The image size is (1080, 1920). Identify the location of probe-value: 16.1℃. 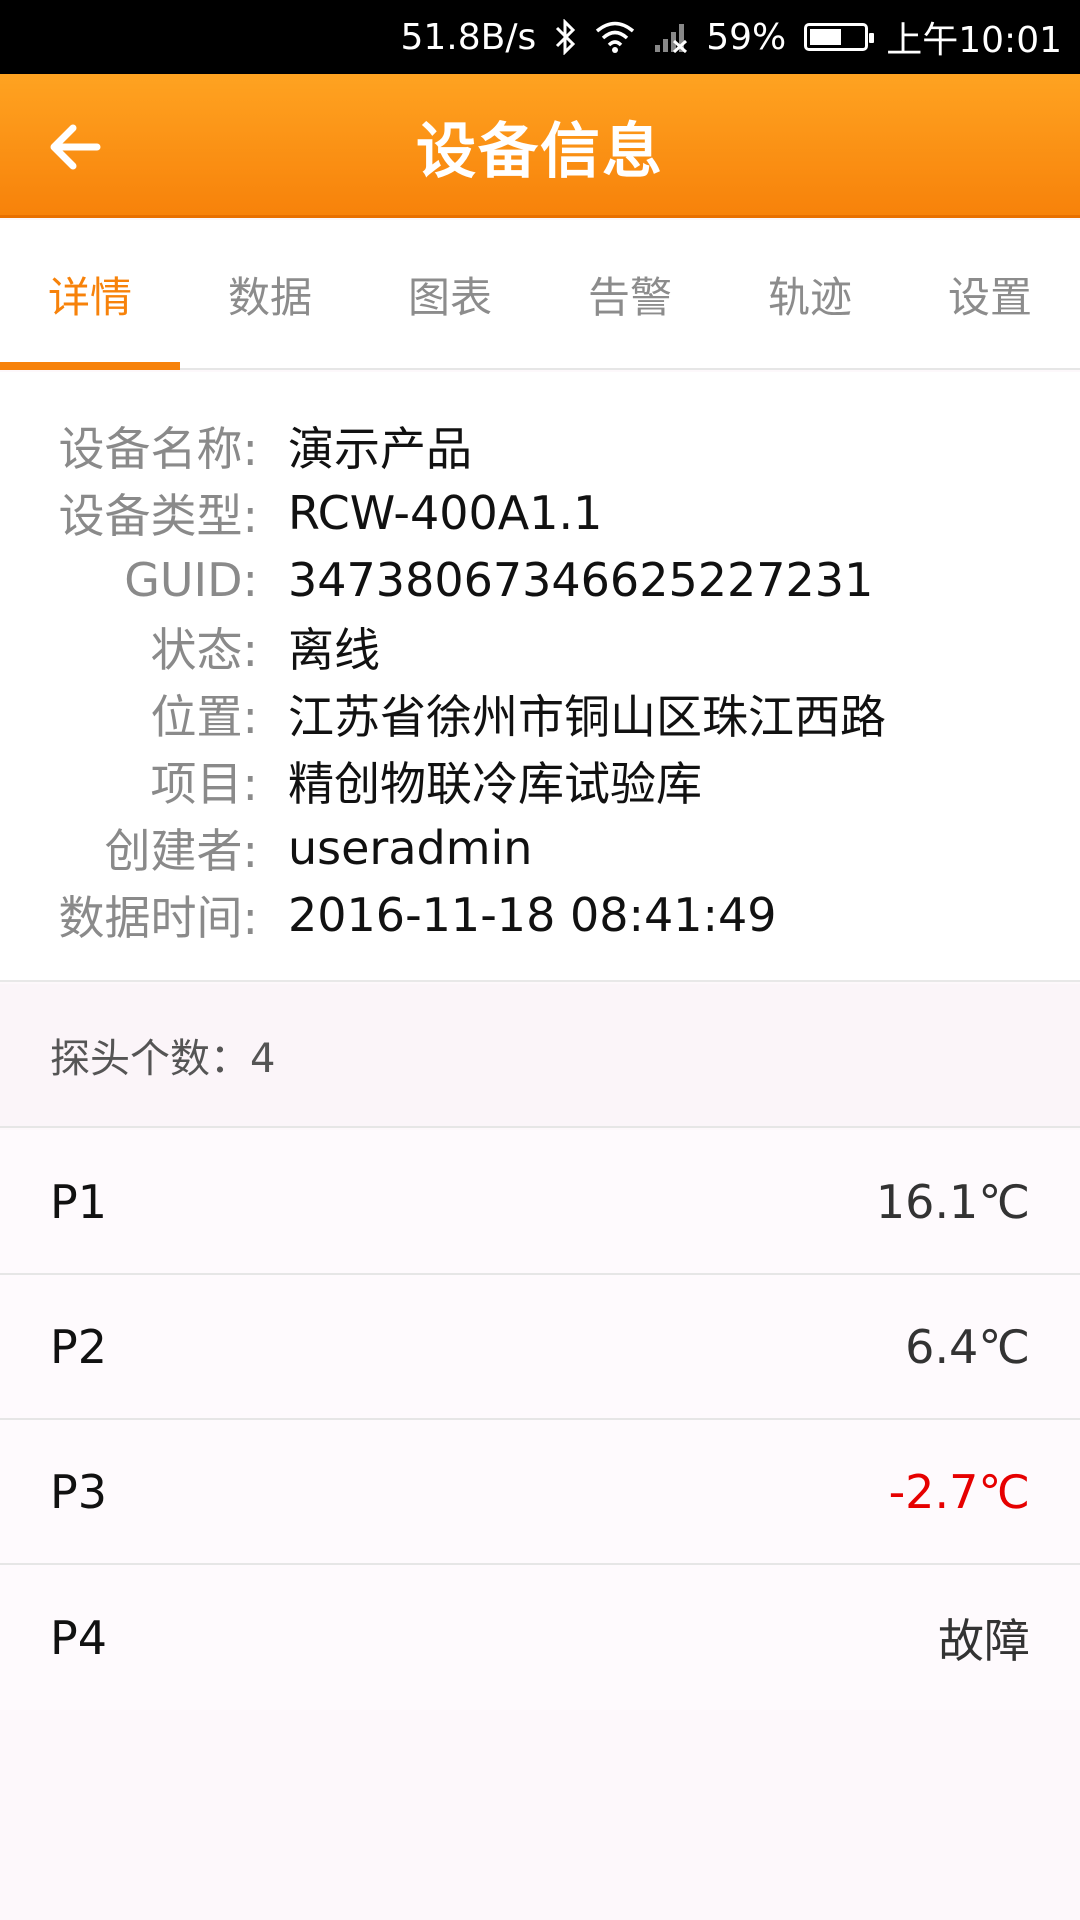
(952, 1201).